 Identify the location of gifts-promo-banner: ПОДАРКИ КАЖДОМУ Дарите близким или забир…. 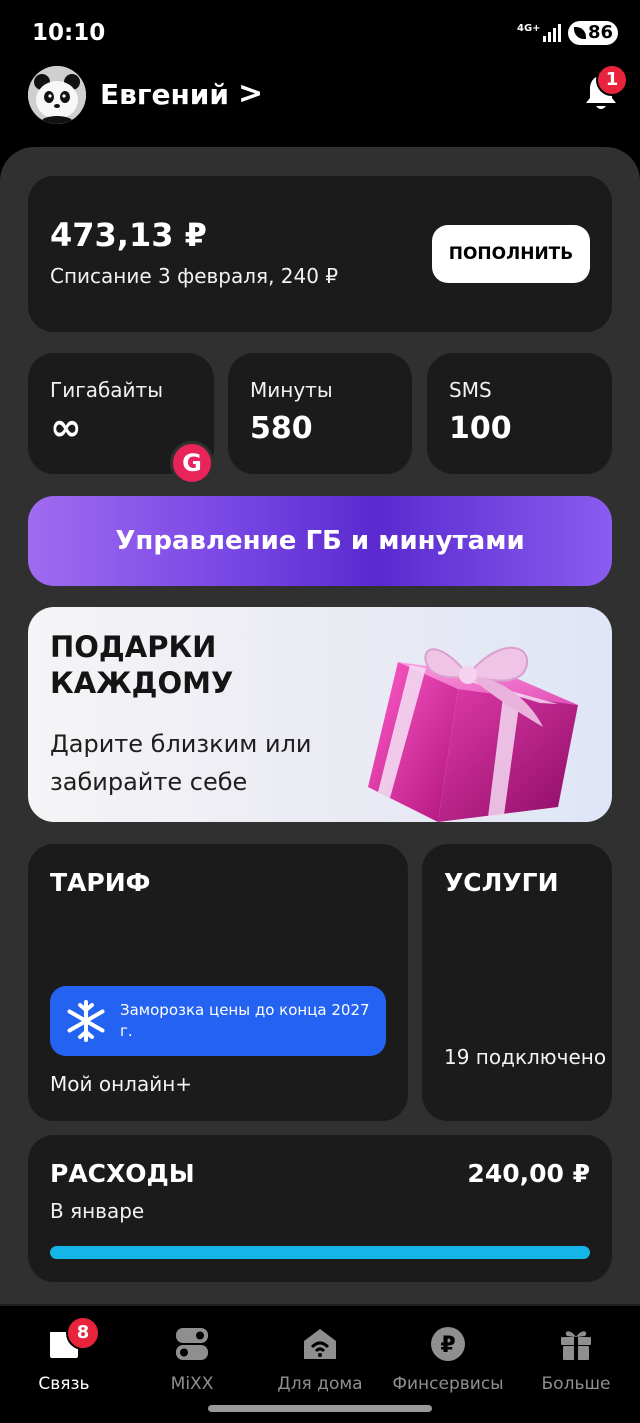
(320, 714).